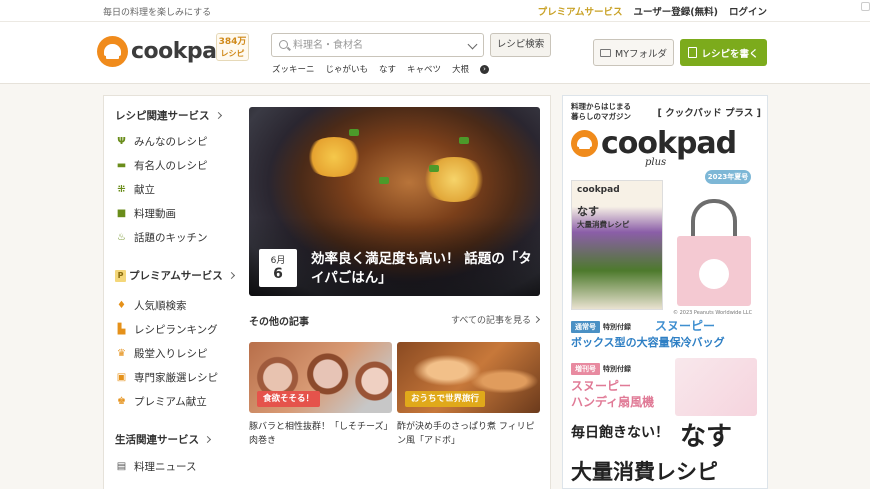 The height and width of the screenshot is (489, 870). Describe the element at coordinates (160, 306) in the screenshot. I see `sidebar-item-label: 人気順検索` at that location.